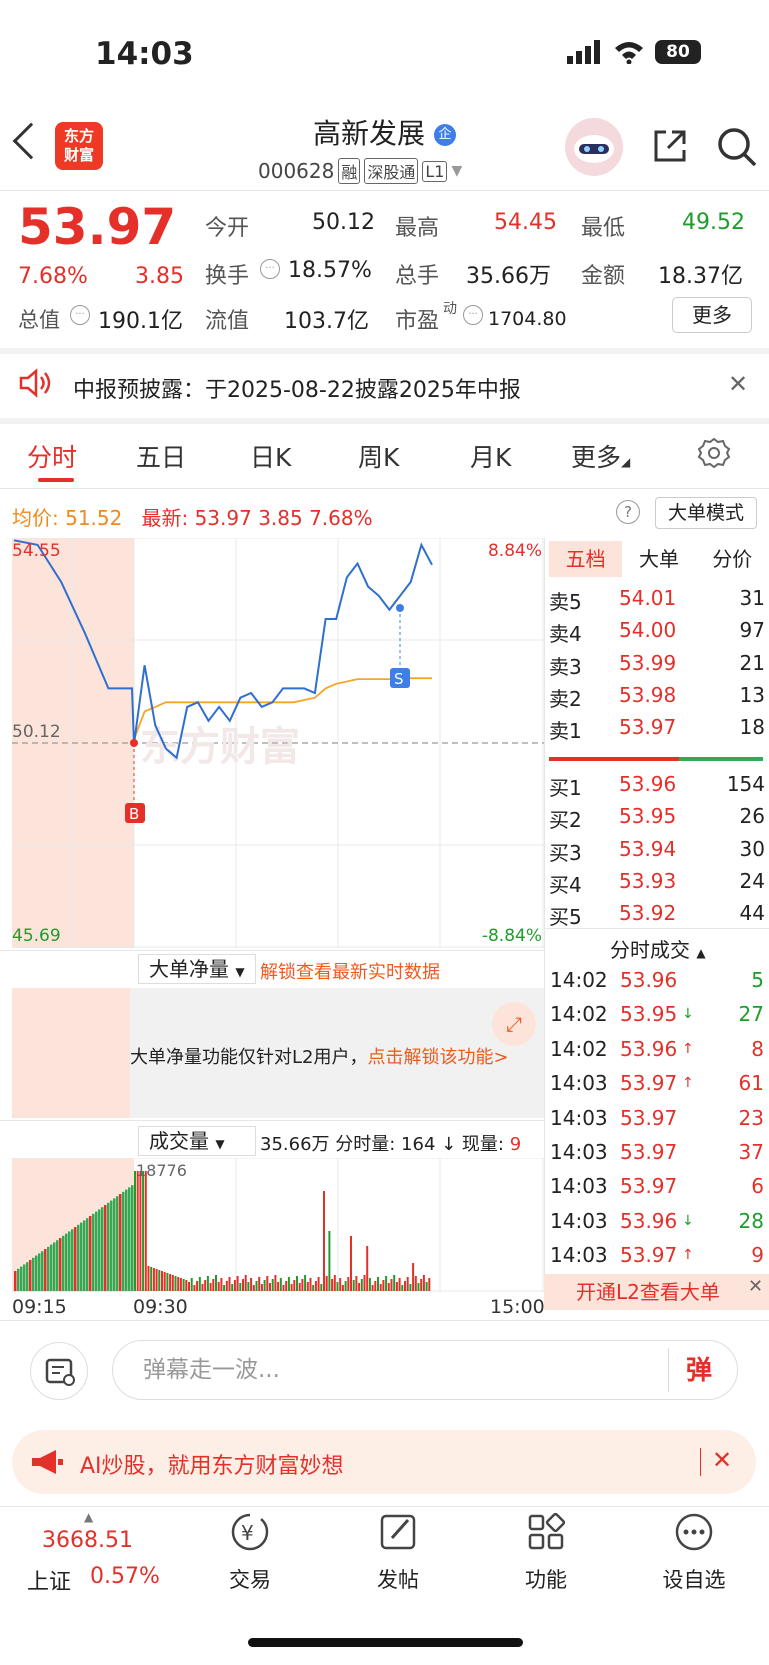 The height and width of the screenshot is (1665, 769). I want to click on tab-monthly-k: 月K, so click(490, 456).